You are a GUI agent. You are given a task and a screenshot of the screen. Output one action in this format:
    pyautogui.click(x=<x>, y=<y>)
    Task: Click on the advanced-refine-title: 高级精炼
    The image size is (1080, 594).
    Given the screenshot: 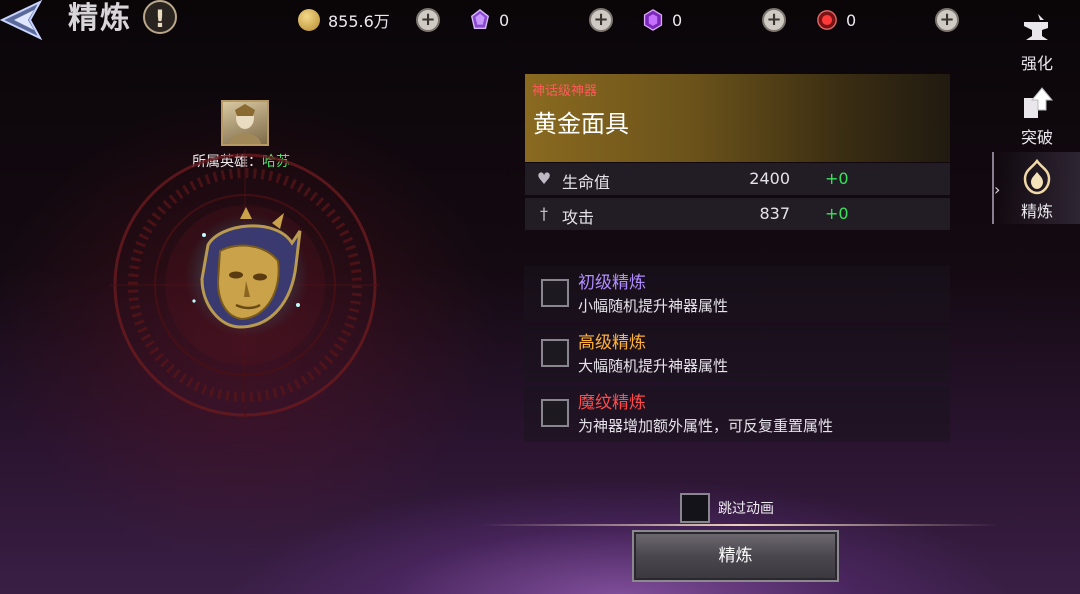 What is the action you would take?
    pyautogui.click(x=612, y=343)
    